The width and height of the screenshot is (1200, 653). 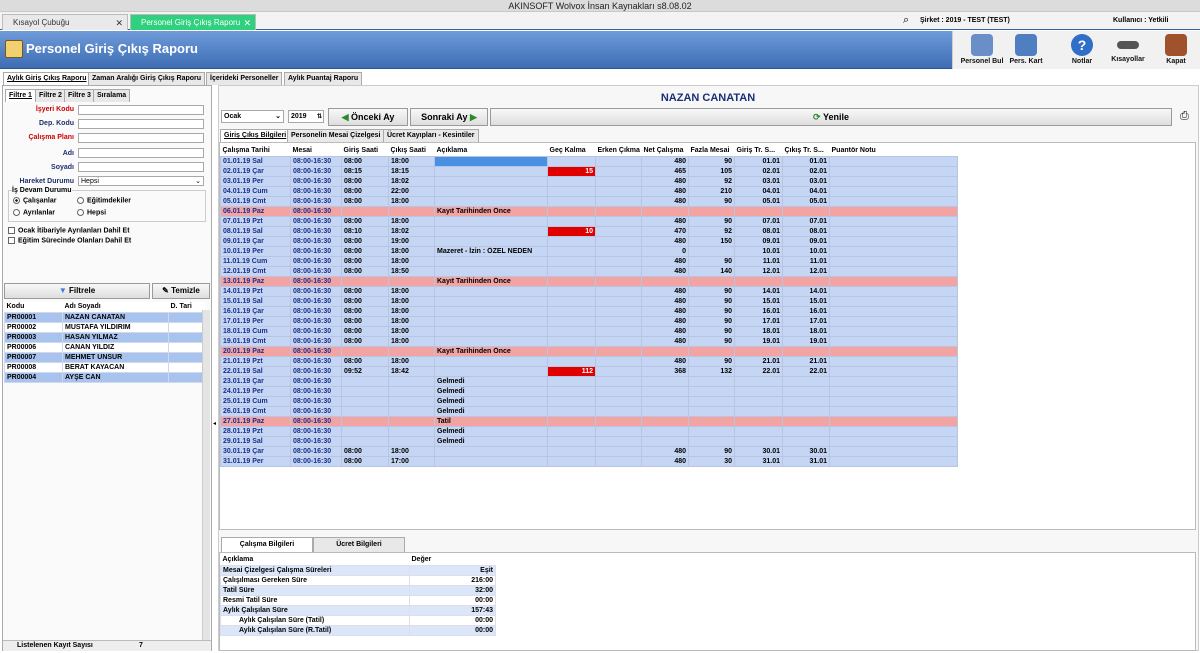 I want to click on list-item: PR00001 NAZAN CANATAN, so click(x=104, y=317).